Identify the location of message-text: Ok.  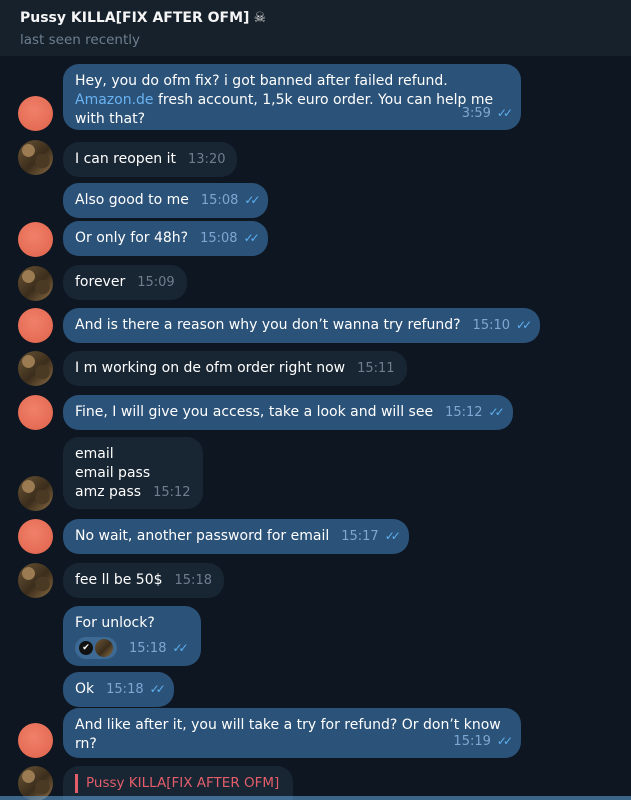
(85, 689).